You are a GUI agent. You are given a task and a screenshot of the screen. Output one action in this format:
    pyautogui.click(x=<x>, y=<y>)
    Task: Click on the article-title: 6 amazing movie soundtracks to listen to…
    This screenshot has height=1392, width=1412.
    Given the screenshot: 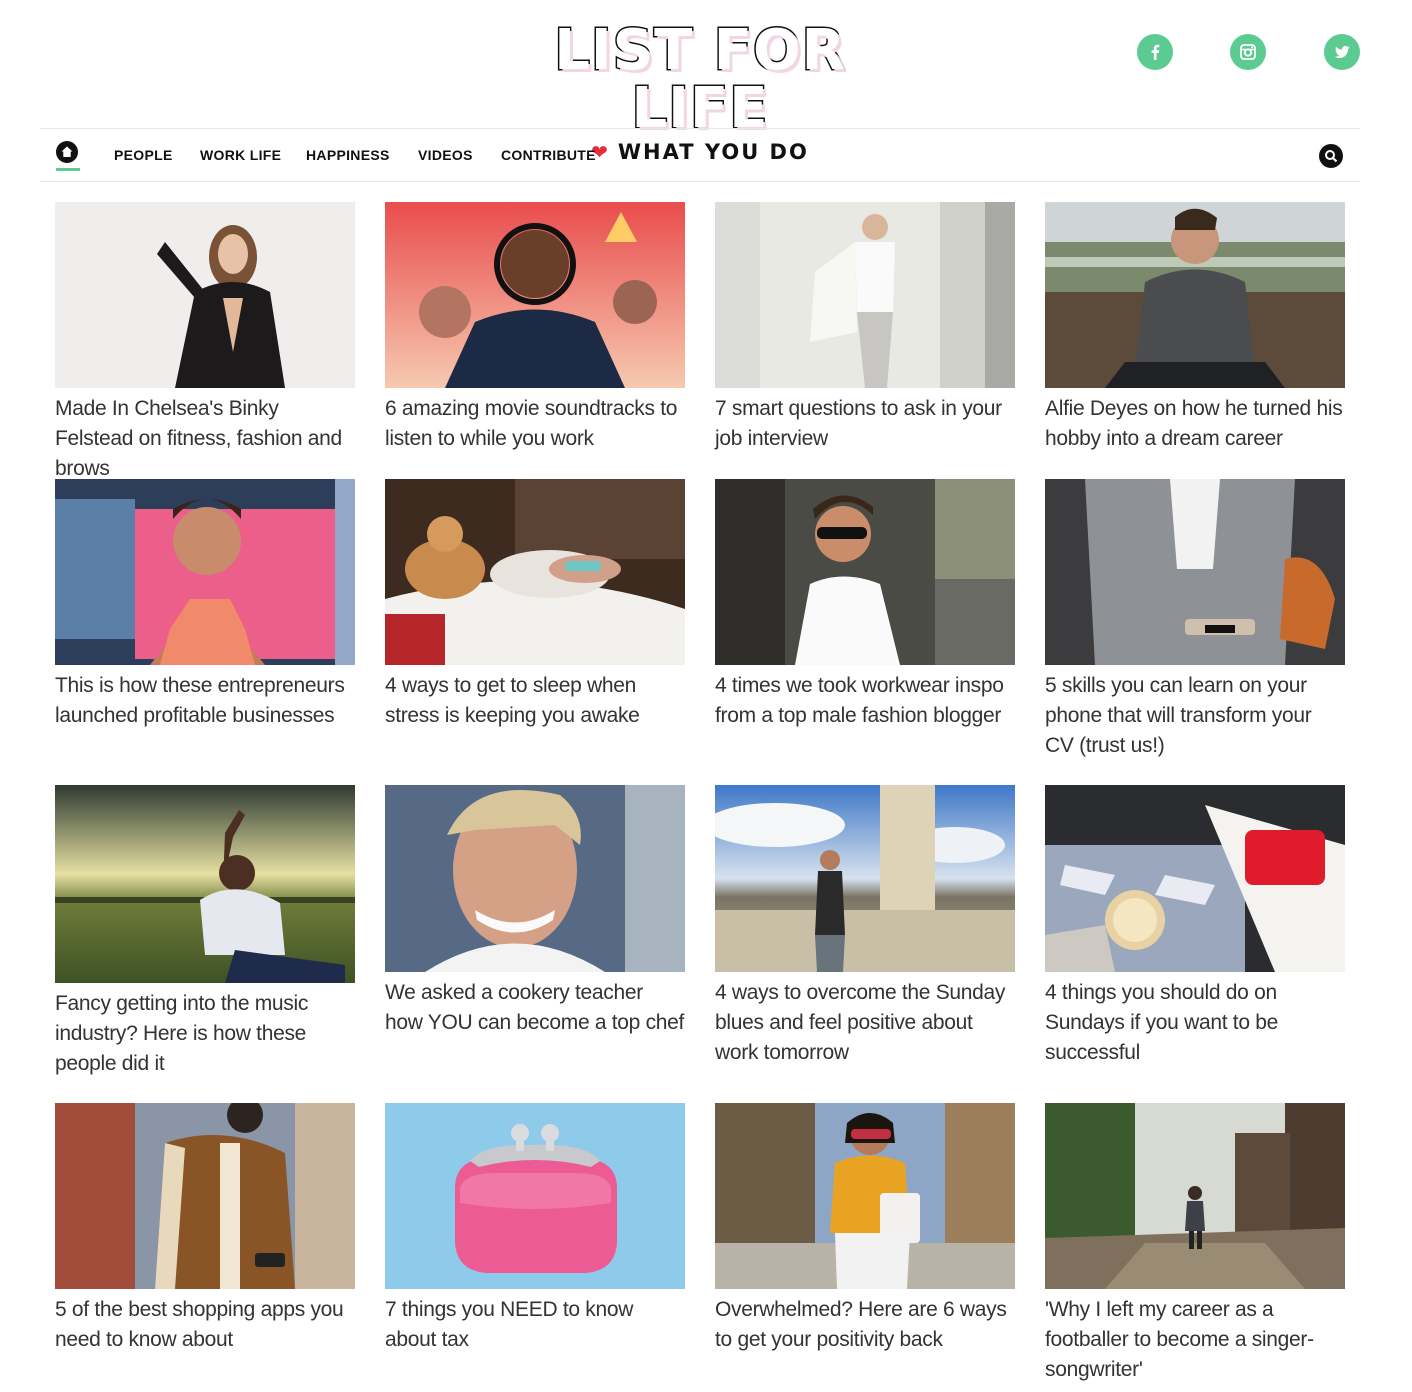 What is the action you would take?
    pyautogui.click(x=535, y=424)
    